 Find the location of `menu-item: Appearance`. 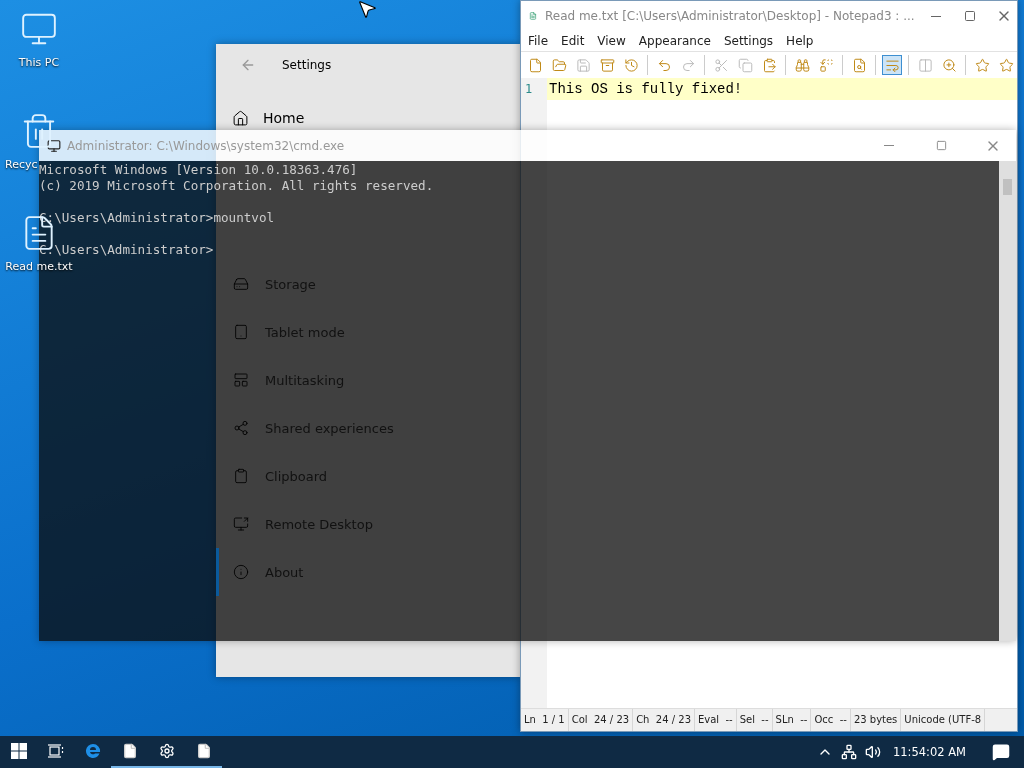

menu-item: Appearance is located at coordinates (674, 41).